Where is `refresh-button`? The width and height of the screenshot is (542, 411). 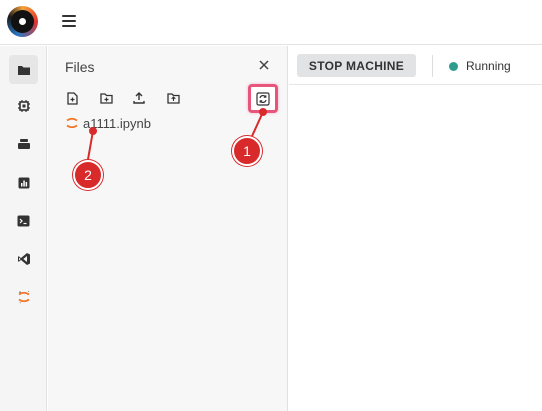
refresh-button is located at coordinates (263, 98).